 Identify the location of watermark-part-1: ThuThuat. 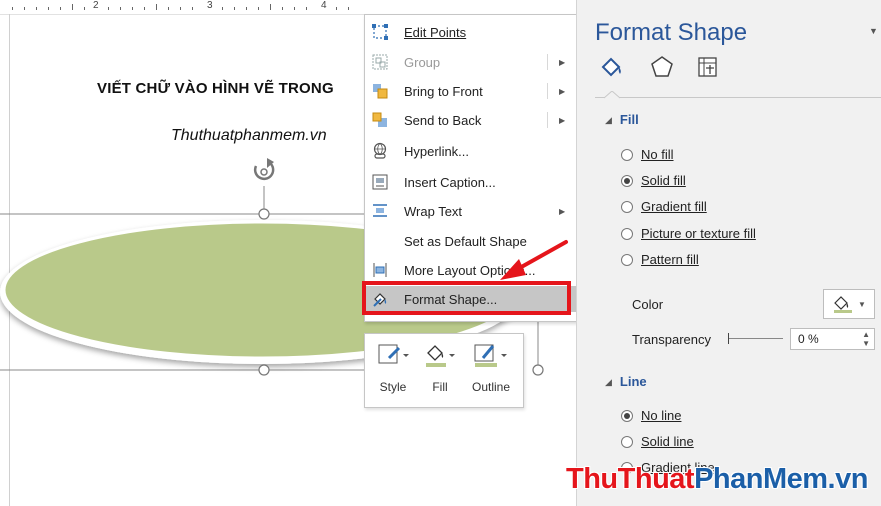
(630, 479).